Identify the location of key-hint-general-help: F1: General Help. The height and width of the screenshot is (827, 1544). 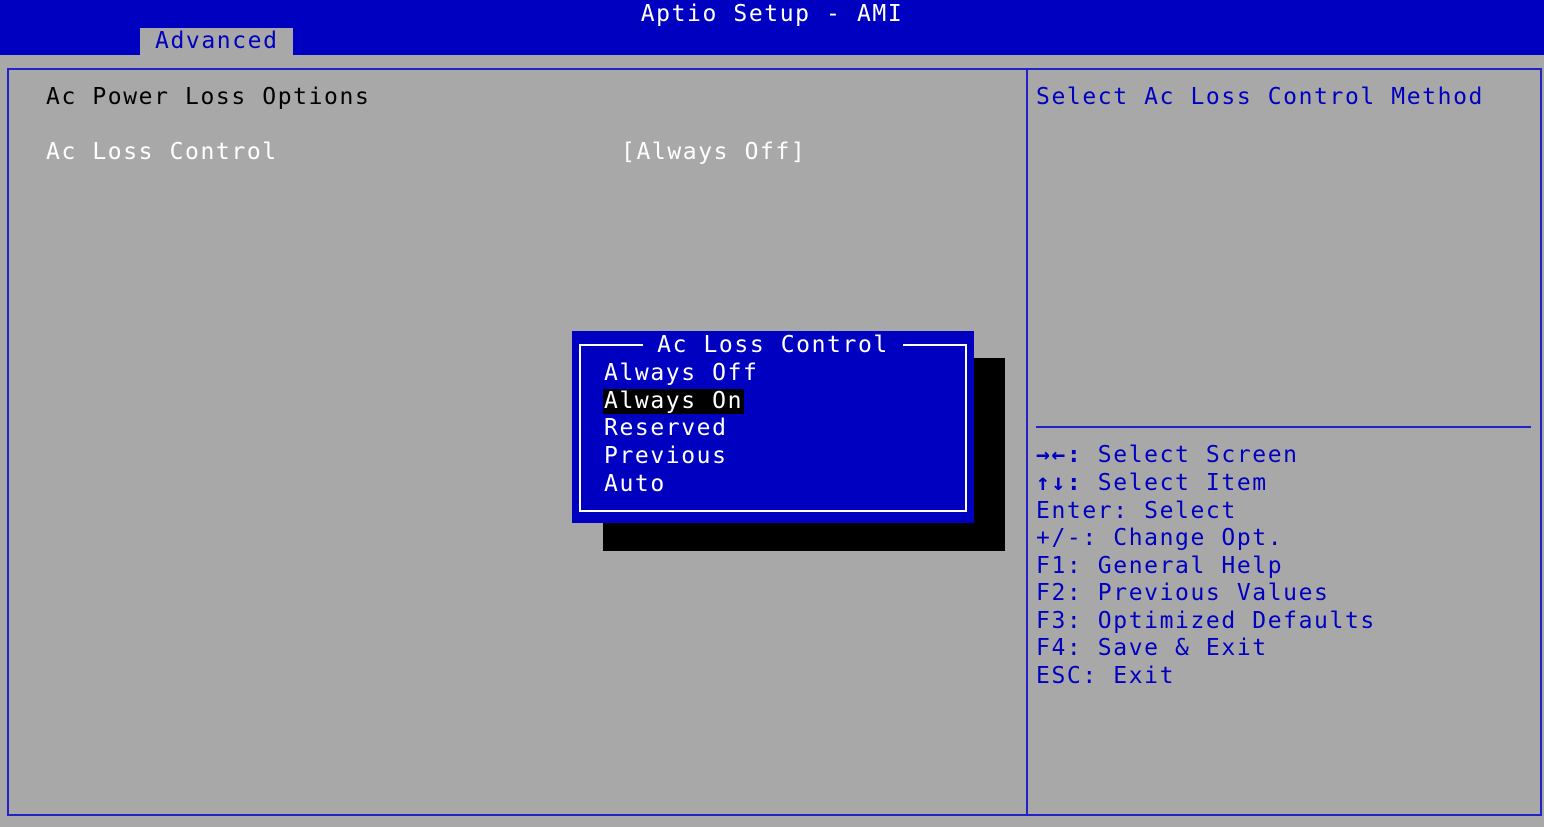
(1159, 566).